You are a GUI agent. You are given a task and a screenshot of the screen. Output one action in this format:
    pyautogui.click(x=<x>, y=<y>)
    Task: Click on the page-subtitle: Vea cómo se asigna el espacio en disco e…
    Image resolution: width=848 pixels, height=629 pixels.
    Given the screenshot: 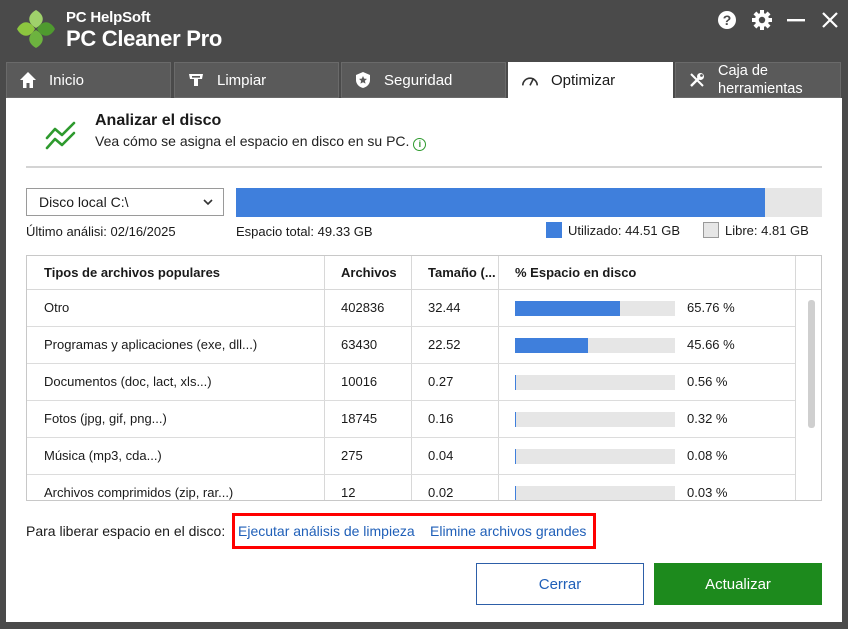 What is the action you would take?
    pyautogui.click(x=261, y=142)
    